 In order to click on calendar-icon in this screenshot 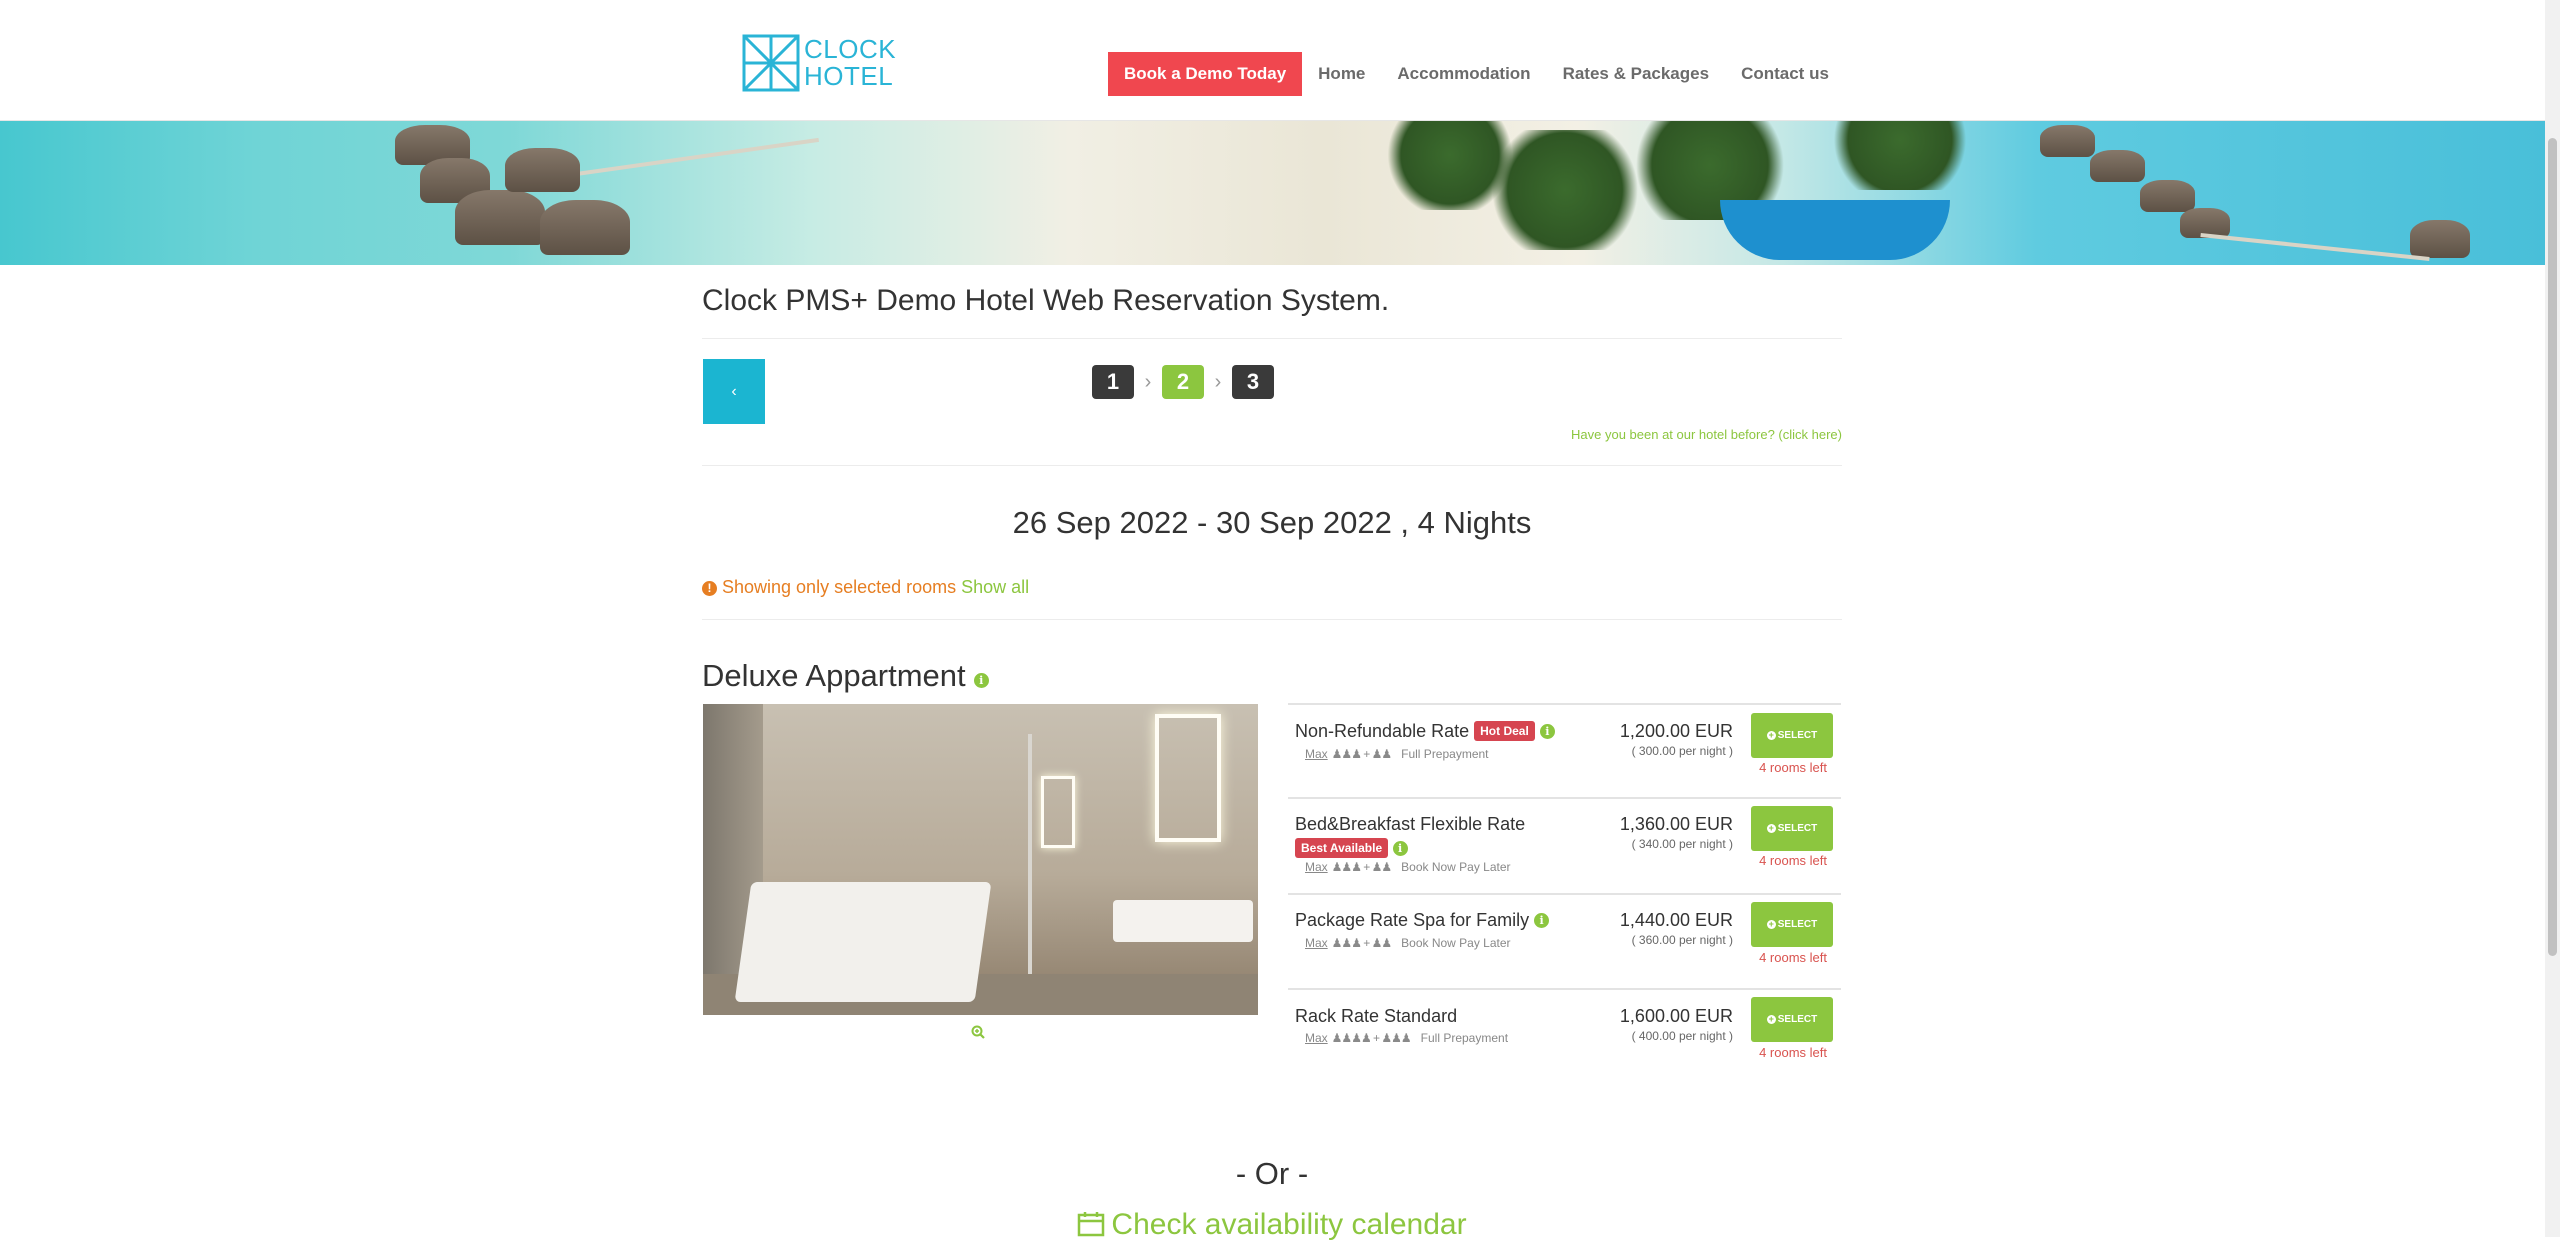, I will do `click(1091, 1224)`.